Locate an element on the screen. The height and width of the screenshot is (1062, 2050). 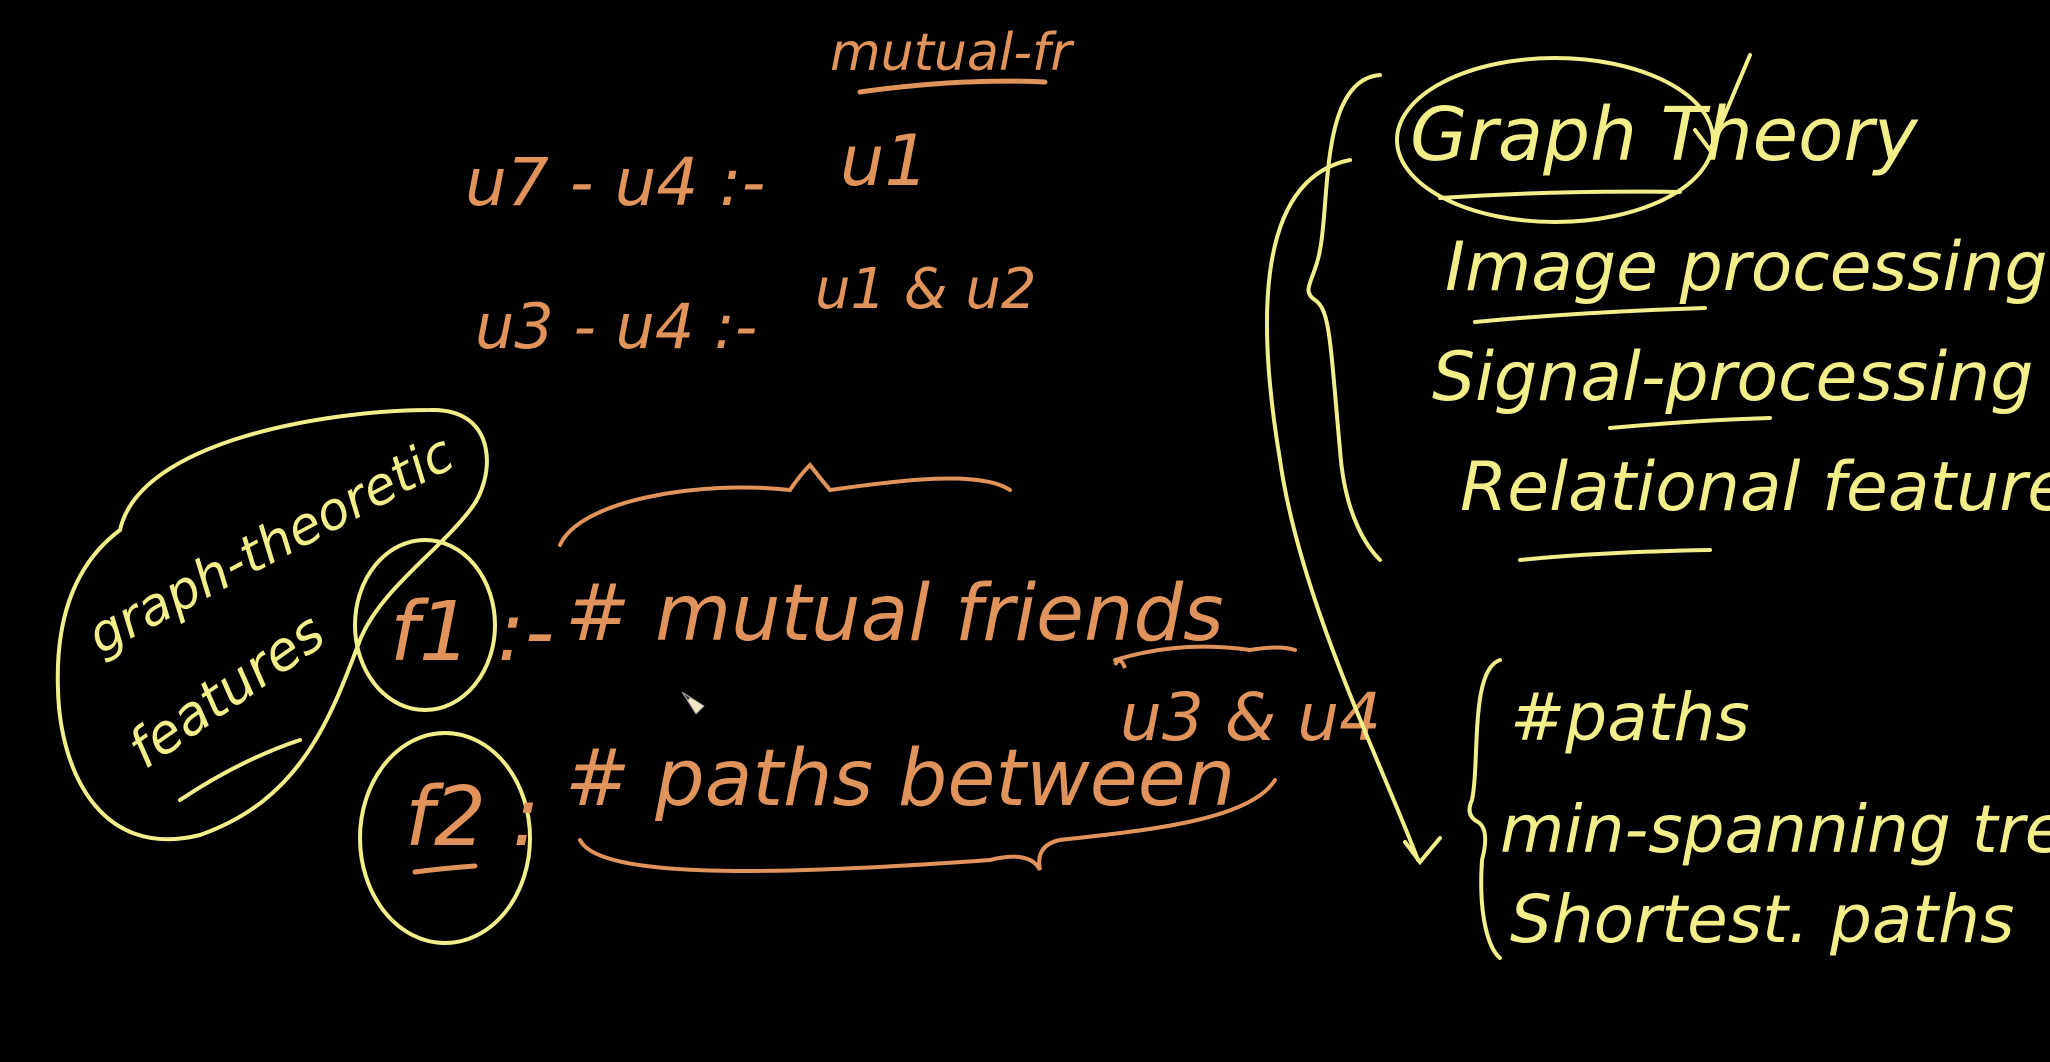
graph-theory-heading: Graph Theory is located at coordinates (1664, 135).